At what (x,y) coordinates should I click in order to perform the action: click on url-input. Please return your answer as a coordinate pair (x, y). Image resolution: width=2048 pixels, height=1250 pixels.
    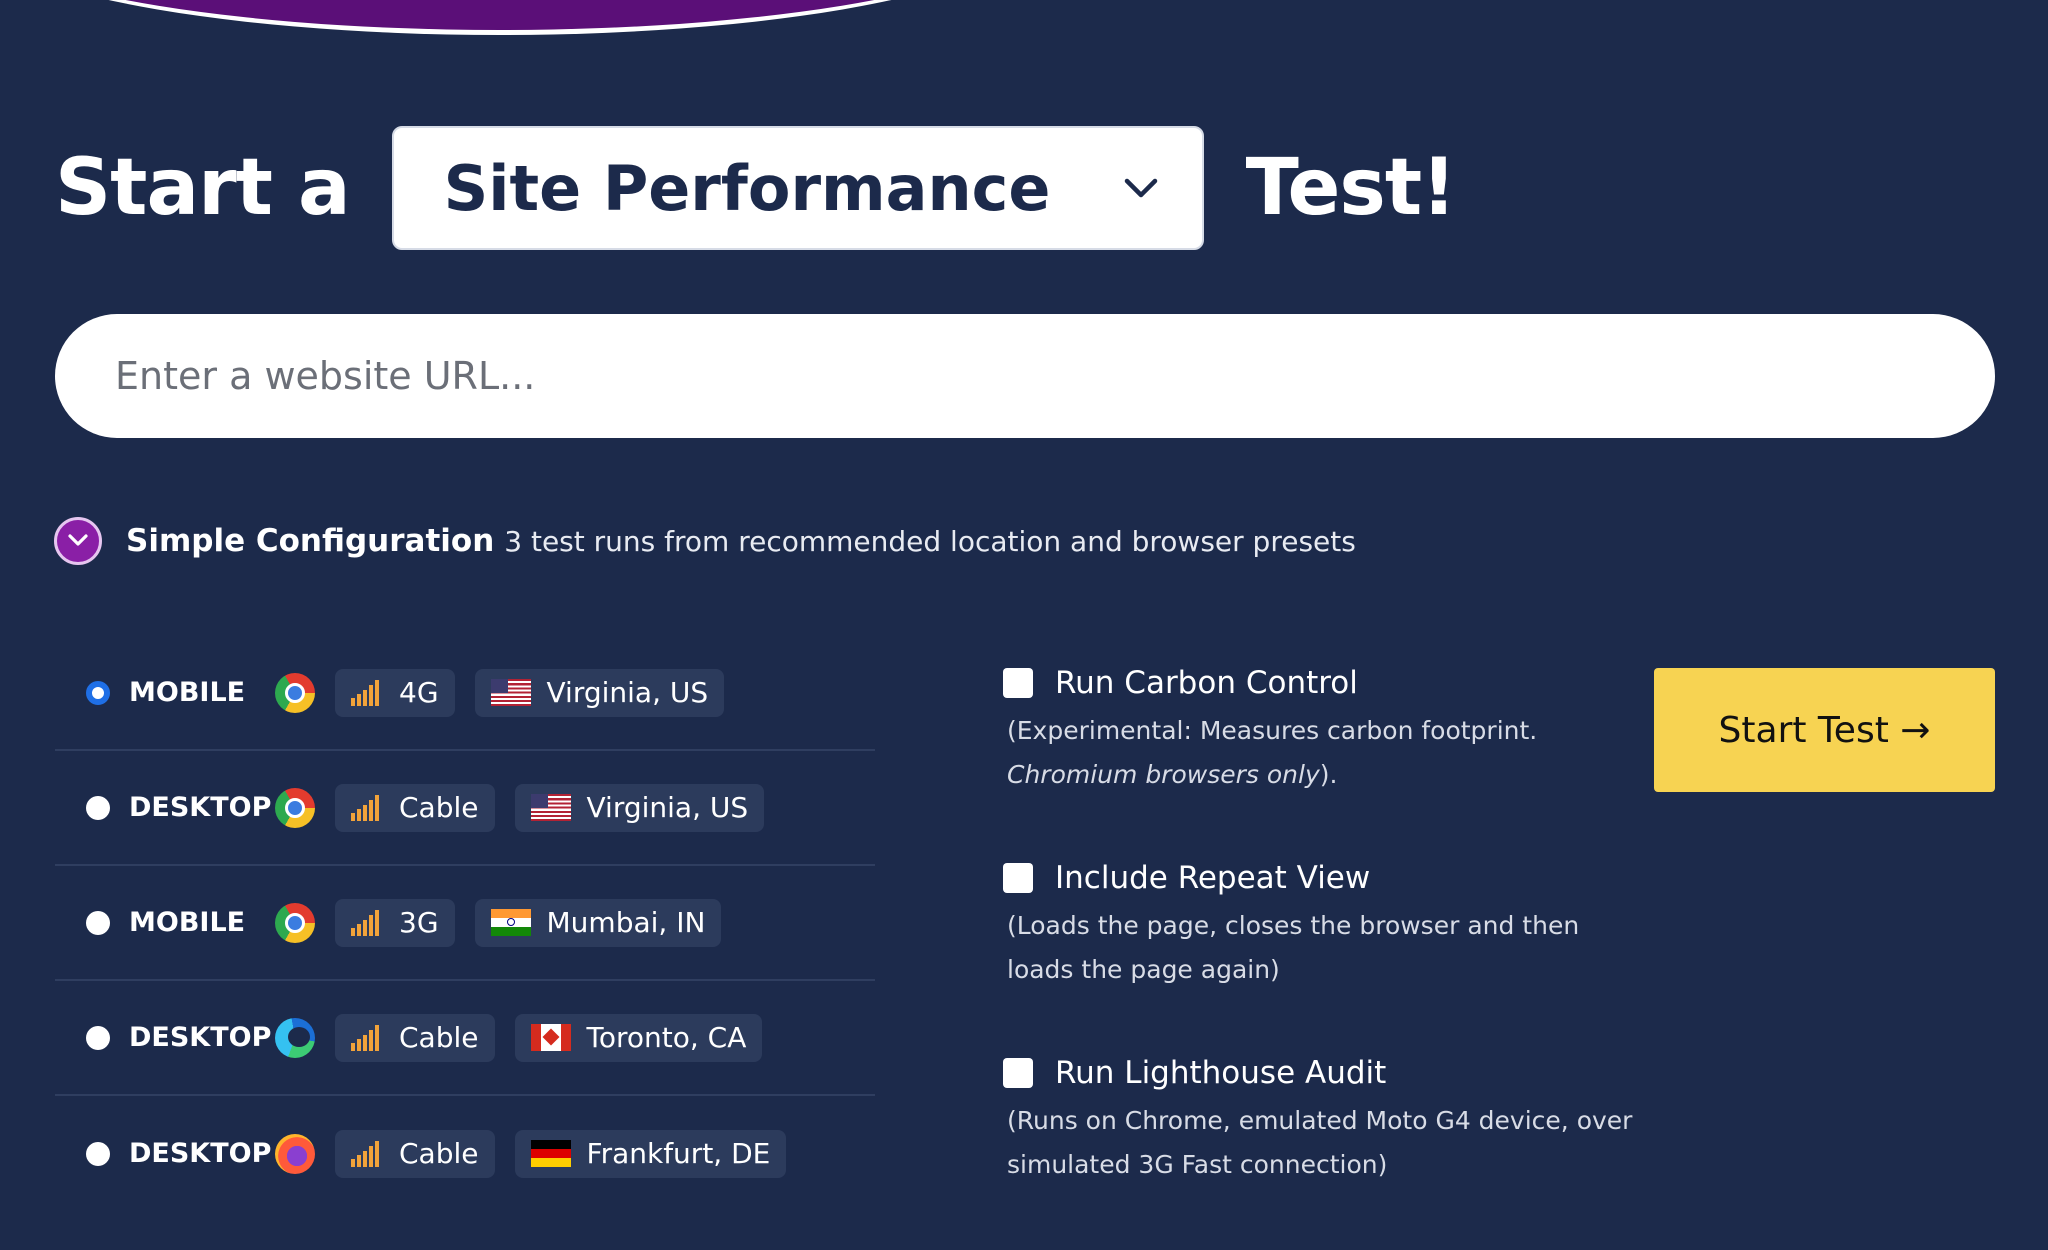
    Looking at the image, I should click on (1025, 376).